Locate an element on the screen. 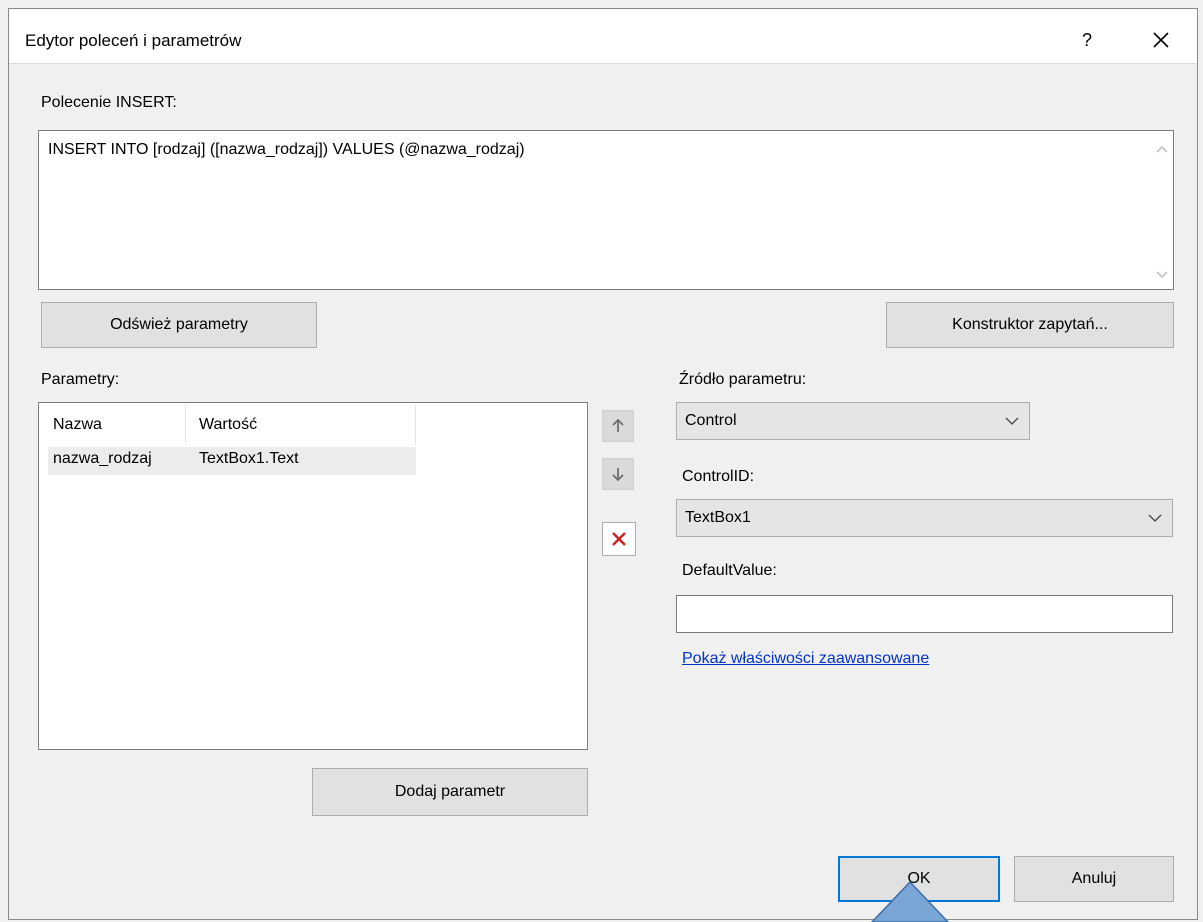 The height and width of the screenshot is (922, 1203). delete-x-icon is located at coordinates (619, 539).